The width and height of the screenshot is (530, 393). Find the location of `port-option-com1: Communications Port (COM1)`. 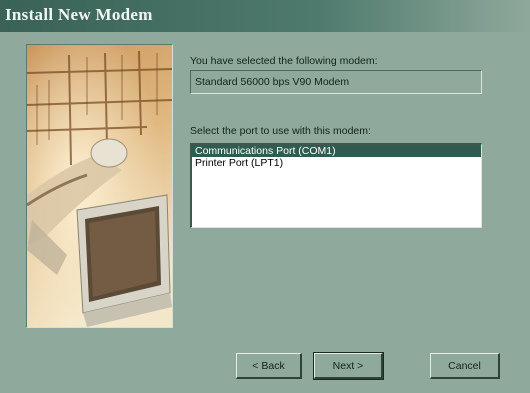

port-option-com1: Communications Port (COM1) is located at coordinates (336, 151).